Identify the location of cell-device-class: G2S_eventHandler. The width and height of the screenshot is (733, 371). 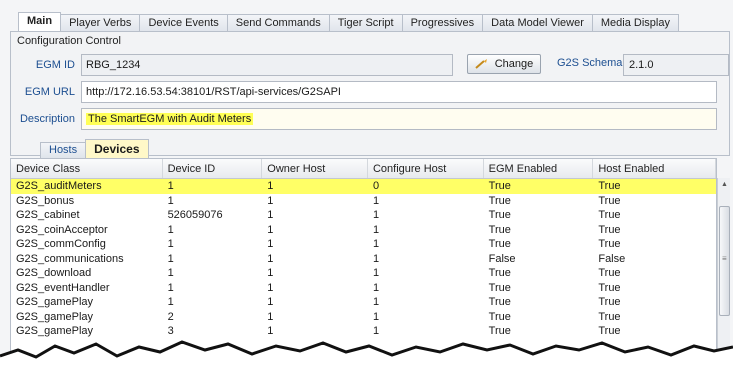
(63, 287).